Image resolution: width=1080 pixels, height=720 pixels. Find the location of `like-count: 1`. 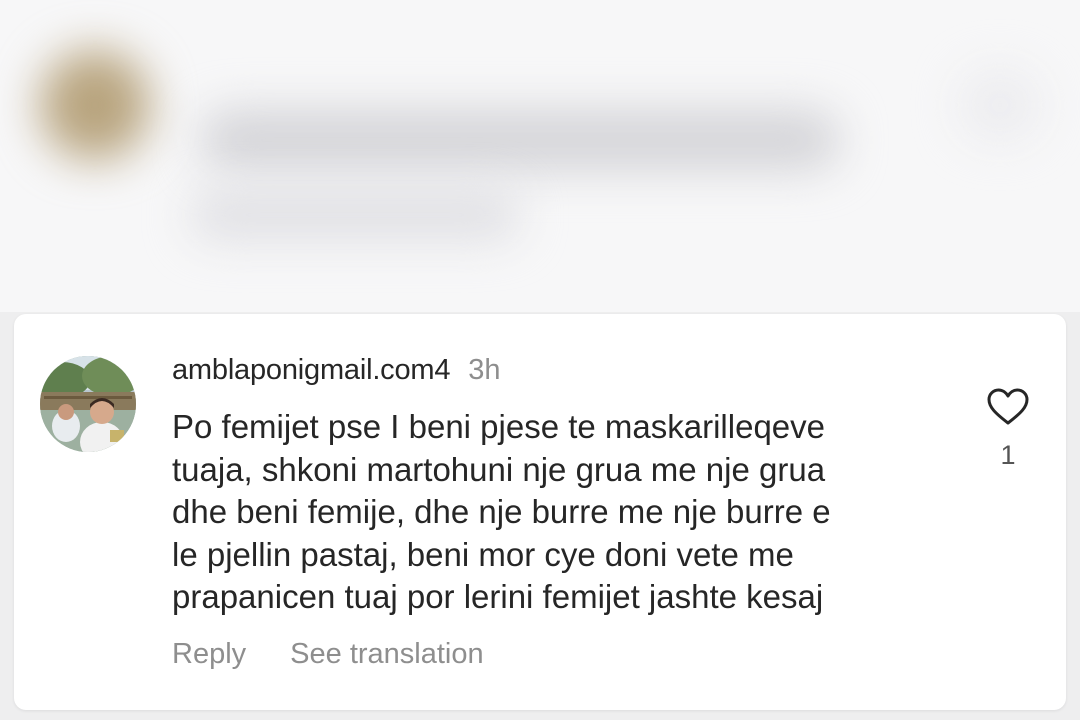

like-count: 1 is located at coordinates (1008, 455).